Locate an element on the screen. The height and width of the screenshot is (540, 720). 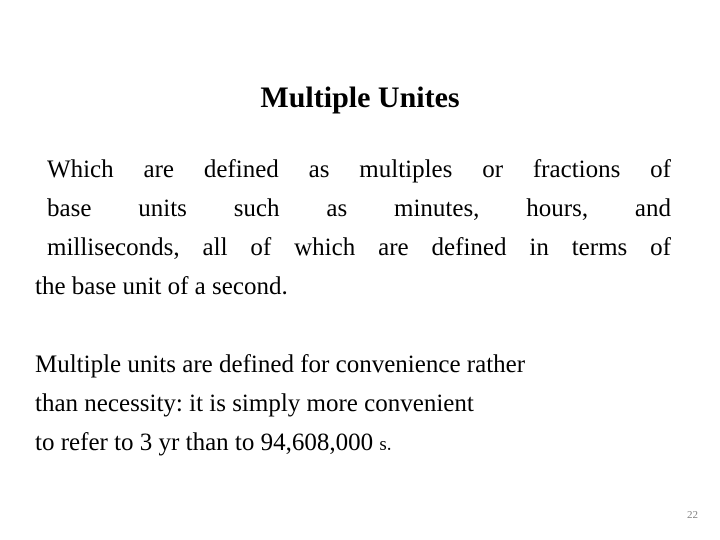
page-title: Multiple Unites is located at coordinates (360, 97).